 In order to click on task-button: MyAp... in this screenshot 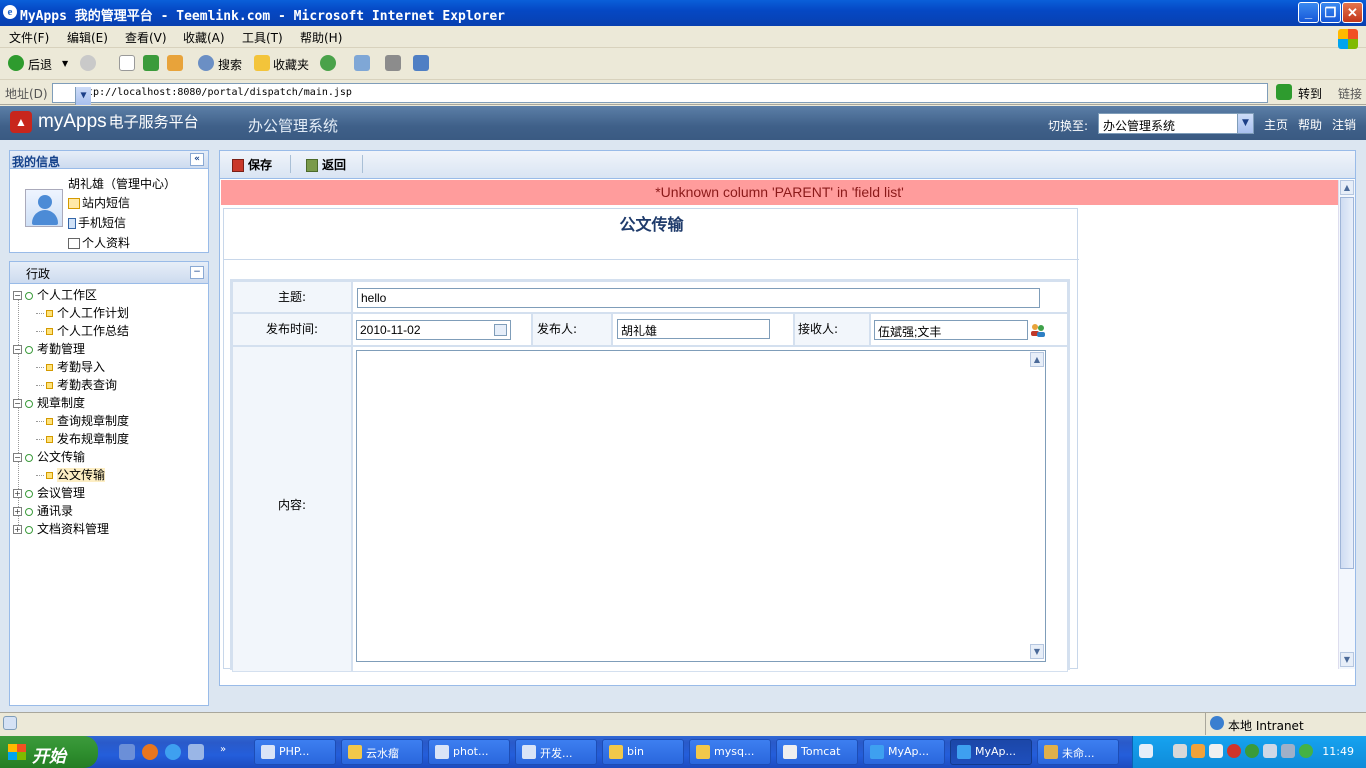, I will do `click(904, 752)`.